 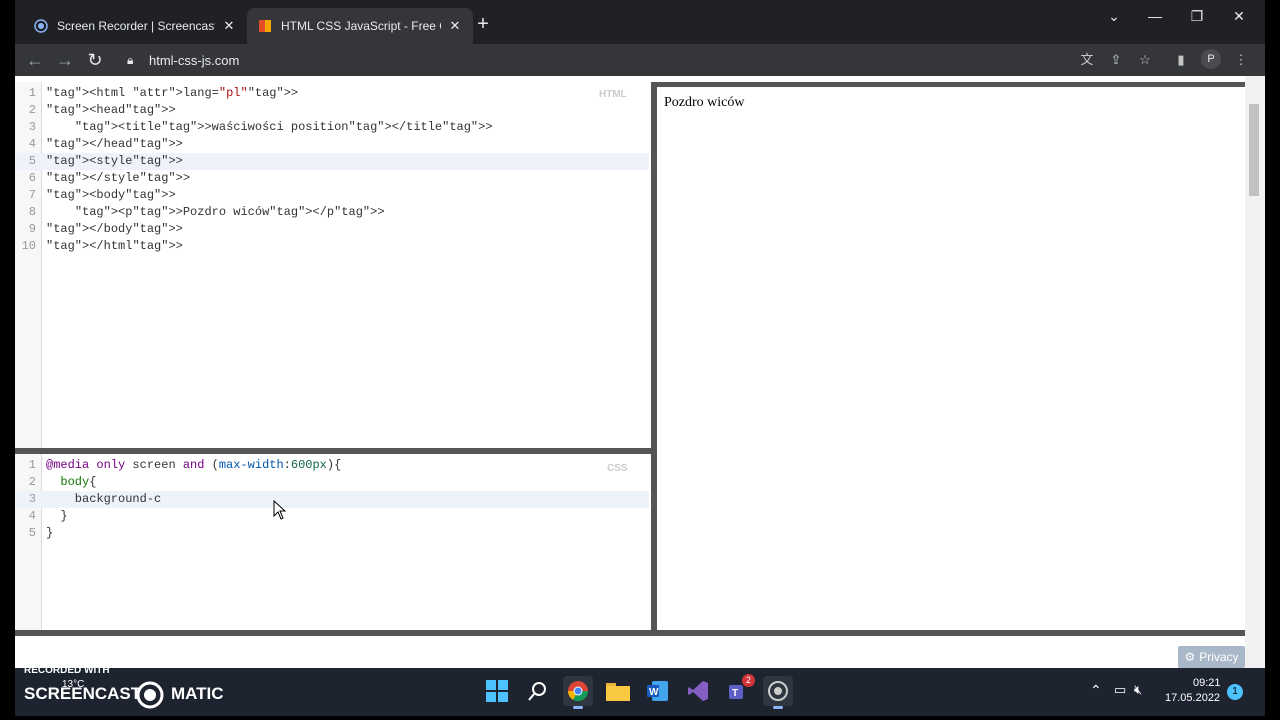 What do you see at coordinates (1087, 60) in the screenshot?
I see `translate-icon: 文` at bounding box center [1087, 60].